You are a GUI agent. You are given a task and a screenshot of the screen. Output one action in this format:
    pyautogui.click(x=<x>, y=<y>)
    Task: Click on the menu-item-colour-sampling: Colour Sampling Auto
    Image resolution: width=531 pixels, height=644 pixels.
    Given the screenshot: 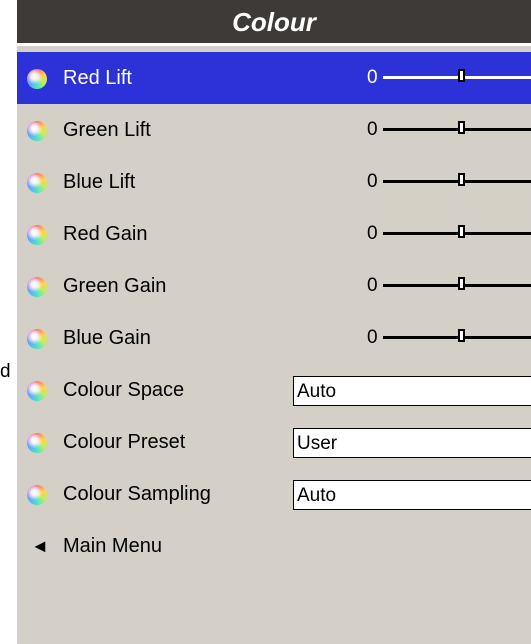 What is the action you would take?
    pyautogui.click(x=274, y=494)
    